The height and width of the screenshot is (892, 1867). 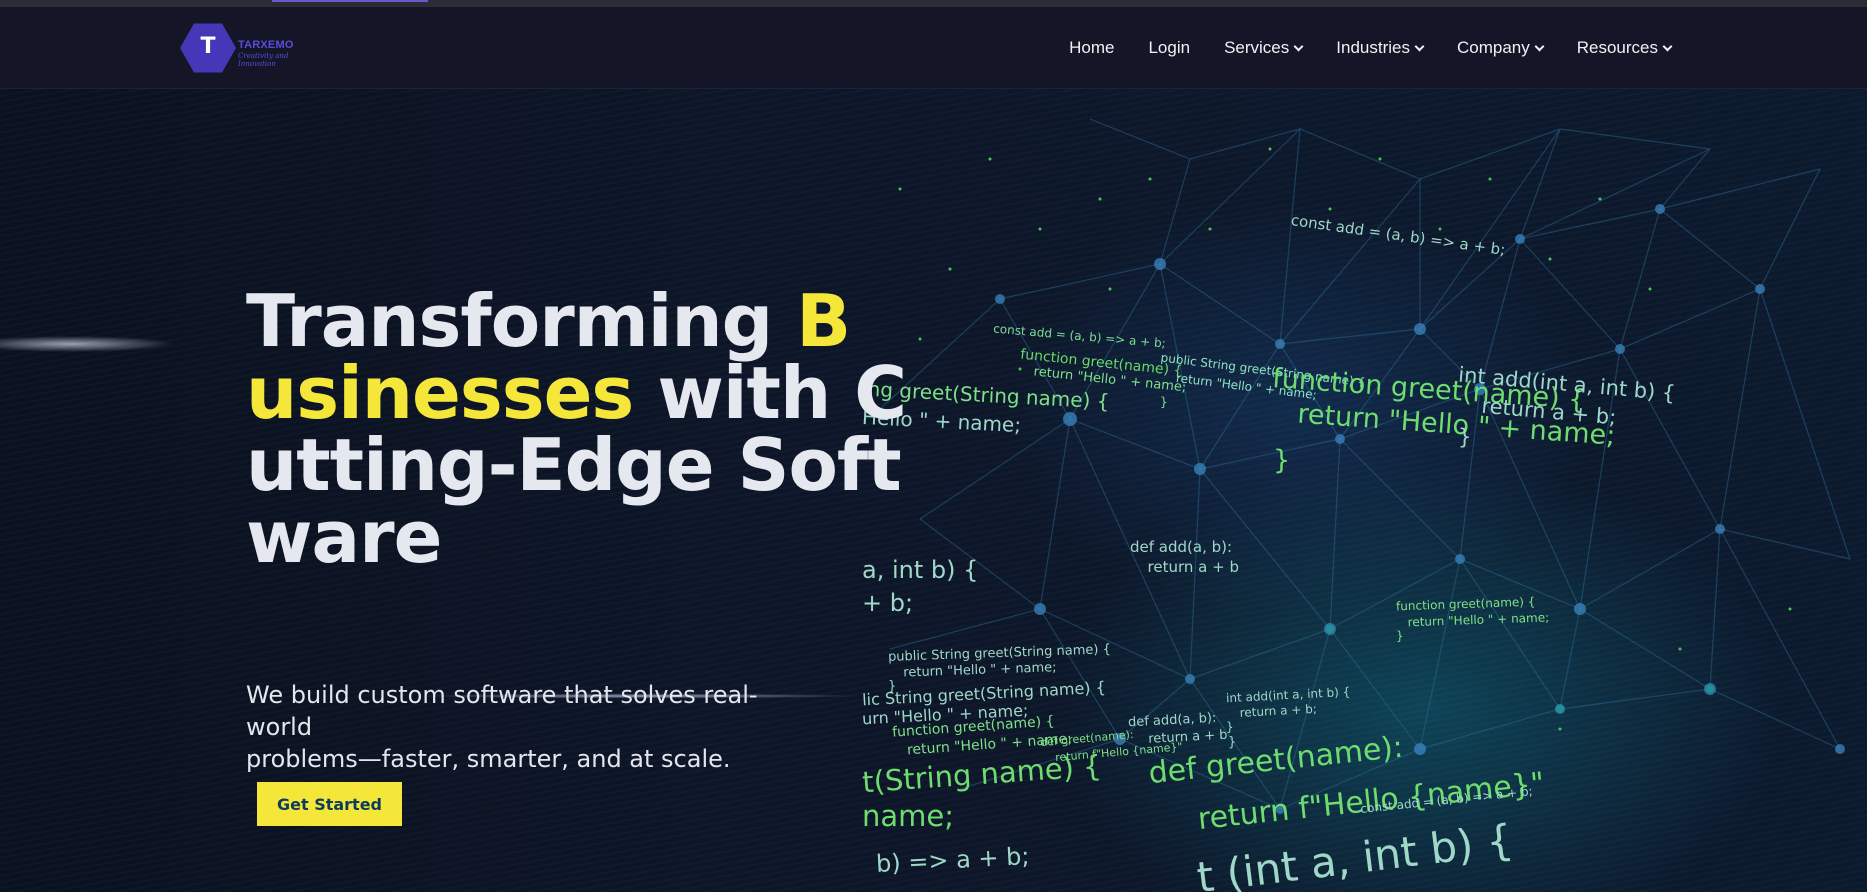 What do you see at coordinates (488, 759) in the screenshot?
I see `subtitle-line: problems—faster, smarter, and at scale.` at bounding box center [488, 759].